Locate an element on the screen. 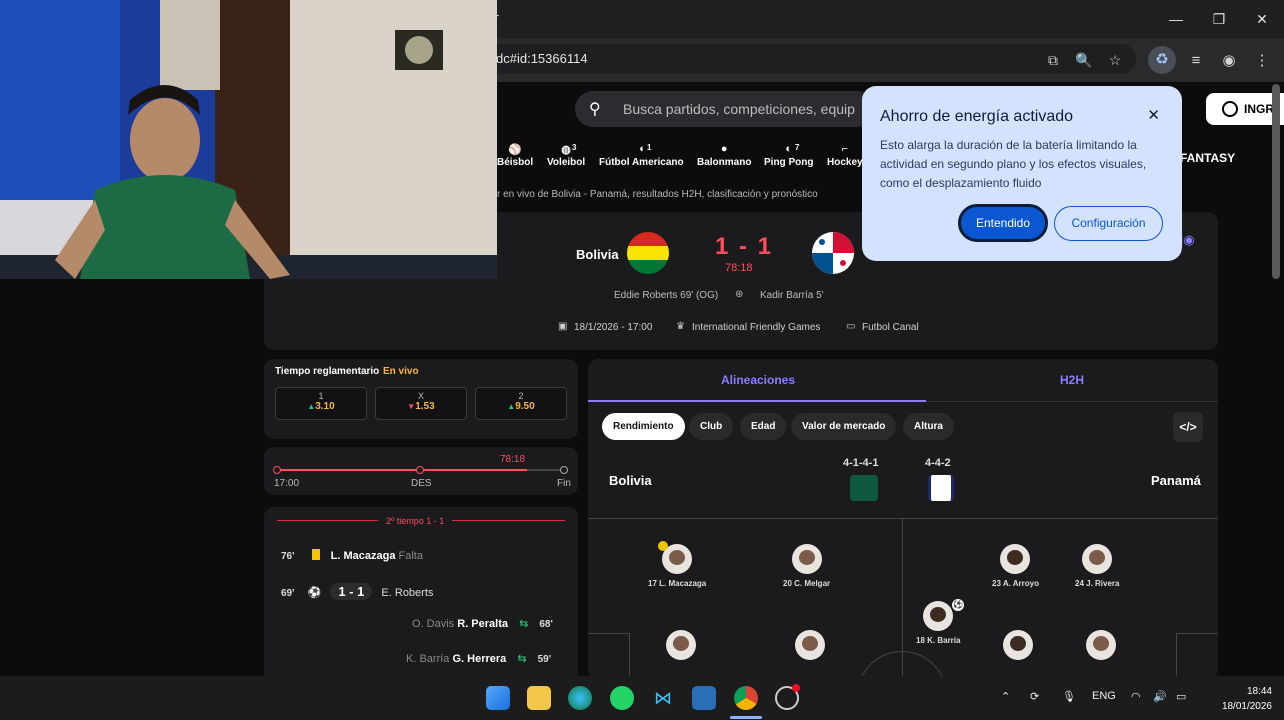  search-icon: ⚲ is located at coordinates (595, 109).